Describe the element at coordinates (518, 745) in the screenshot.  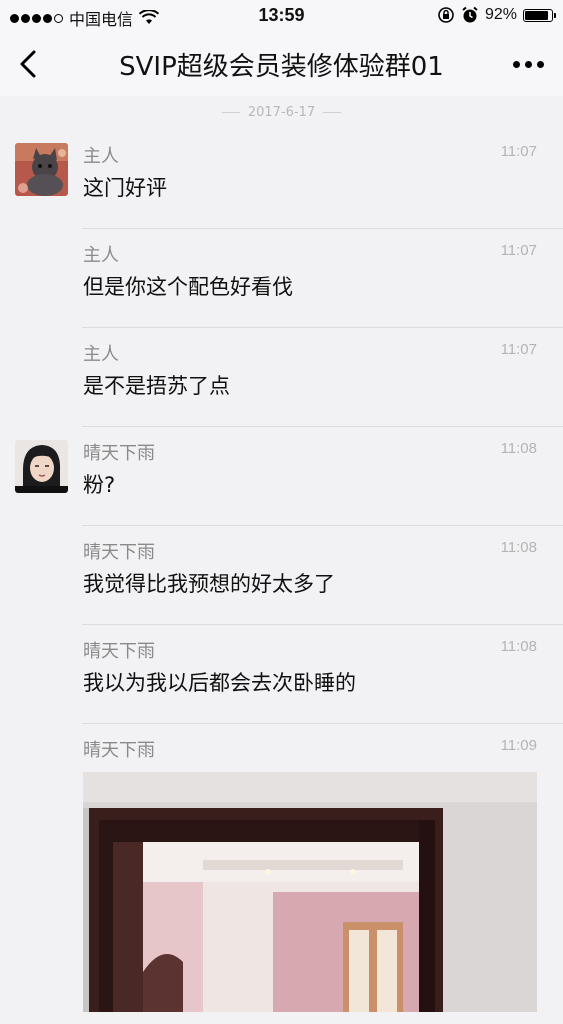
I see `message-time: 11:09` at that location.